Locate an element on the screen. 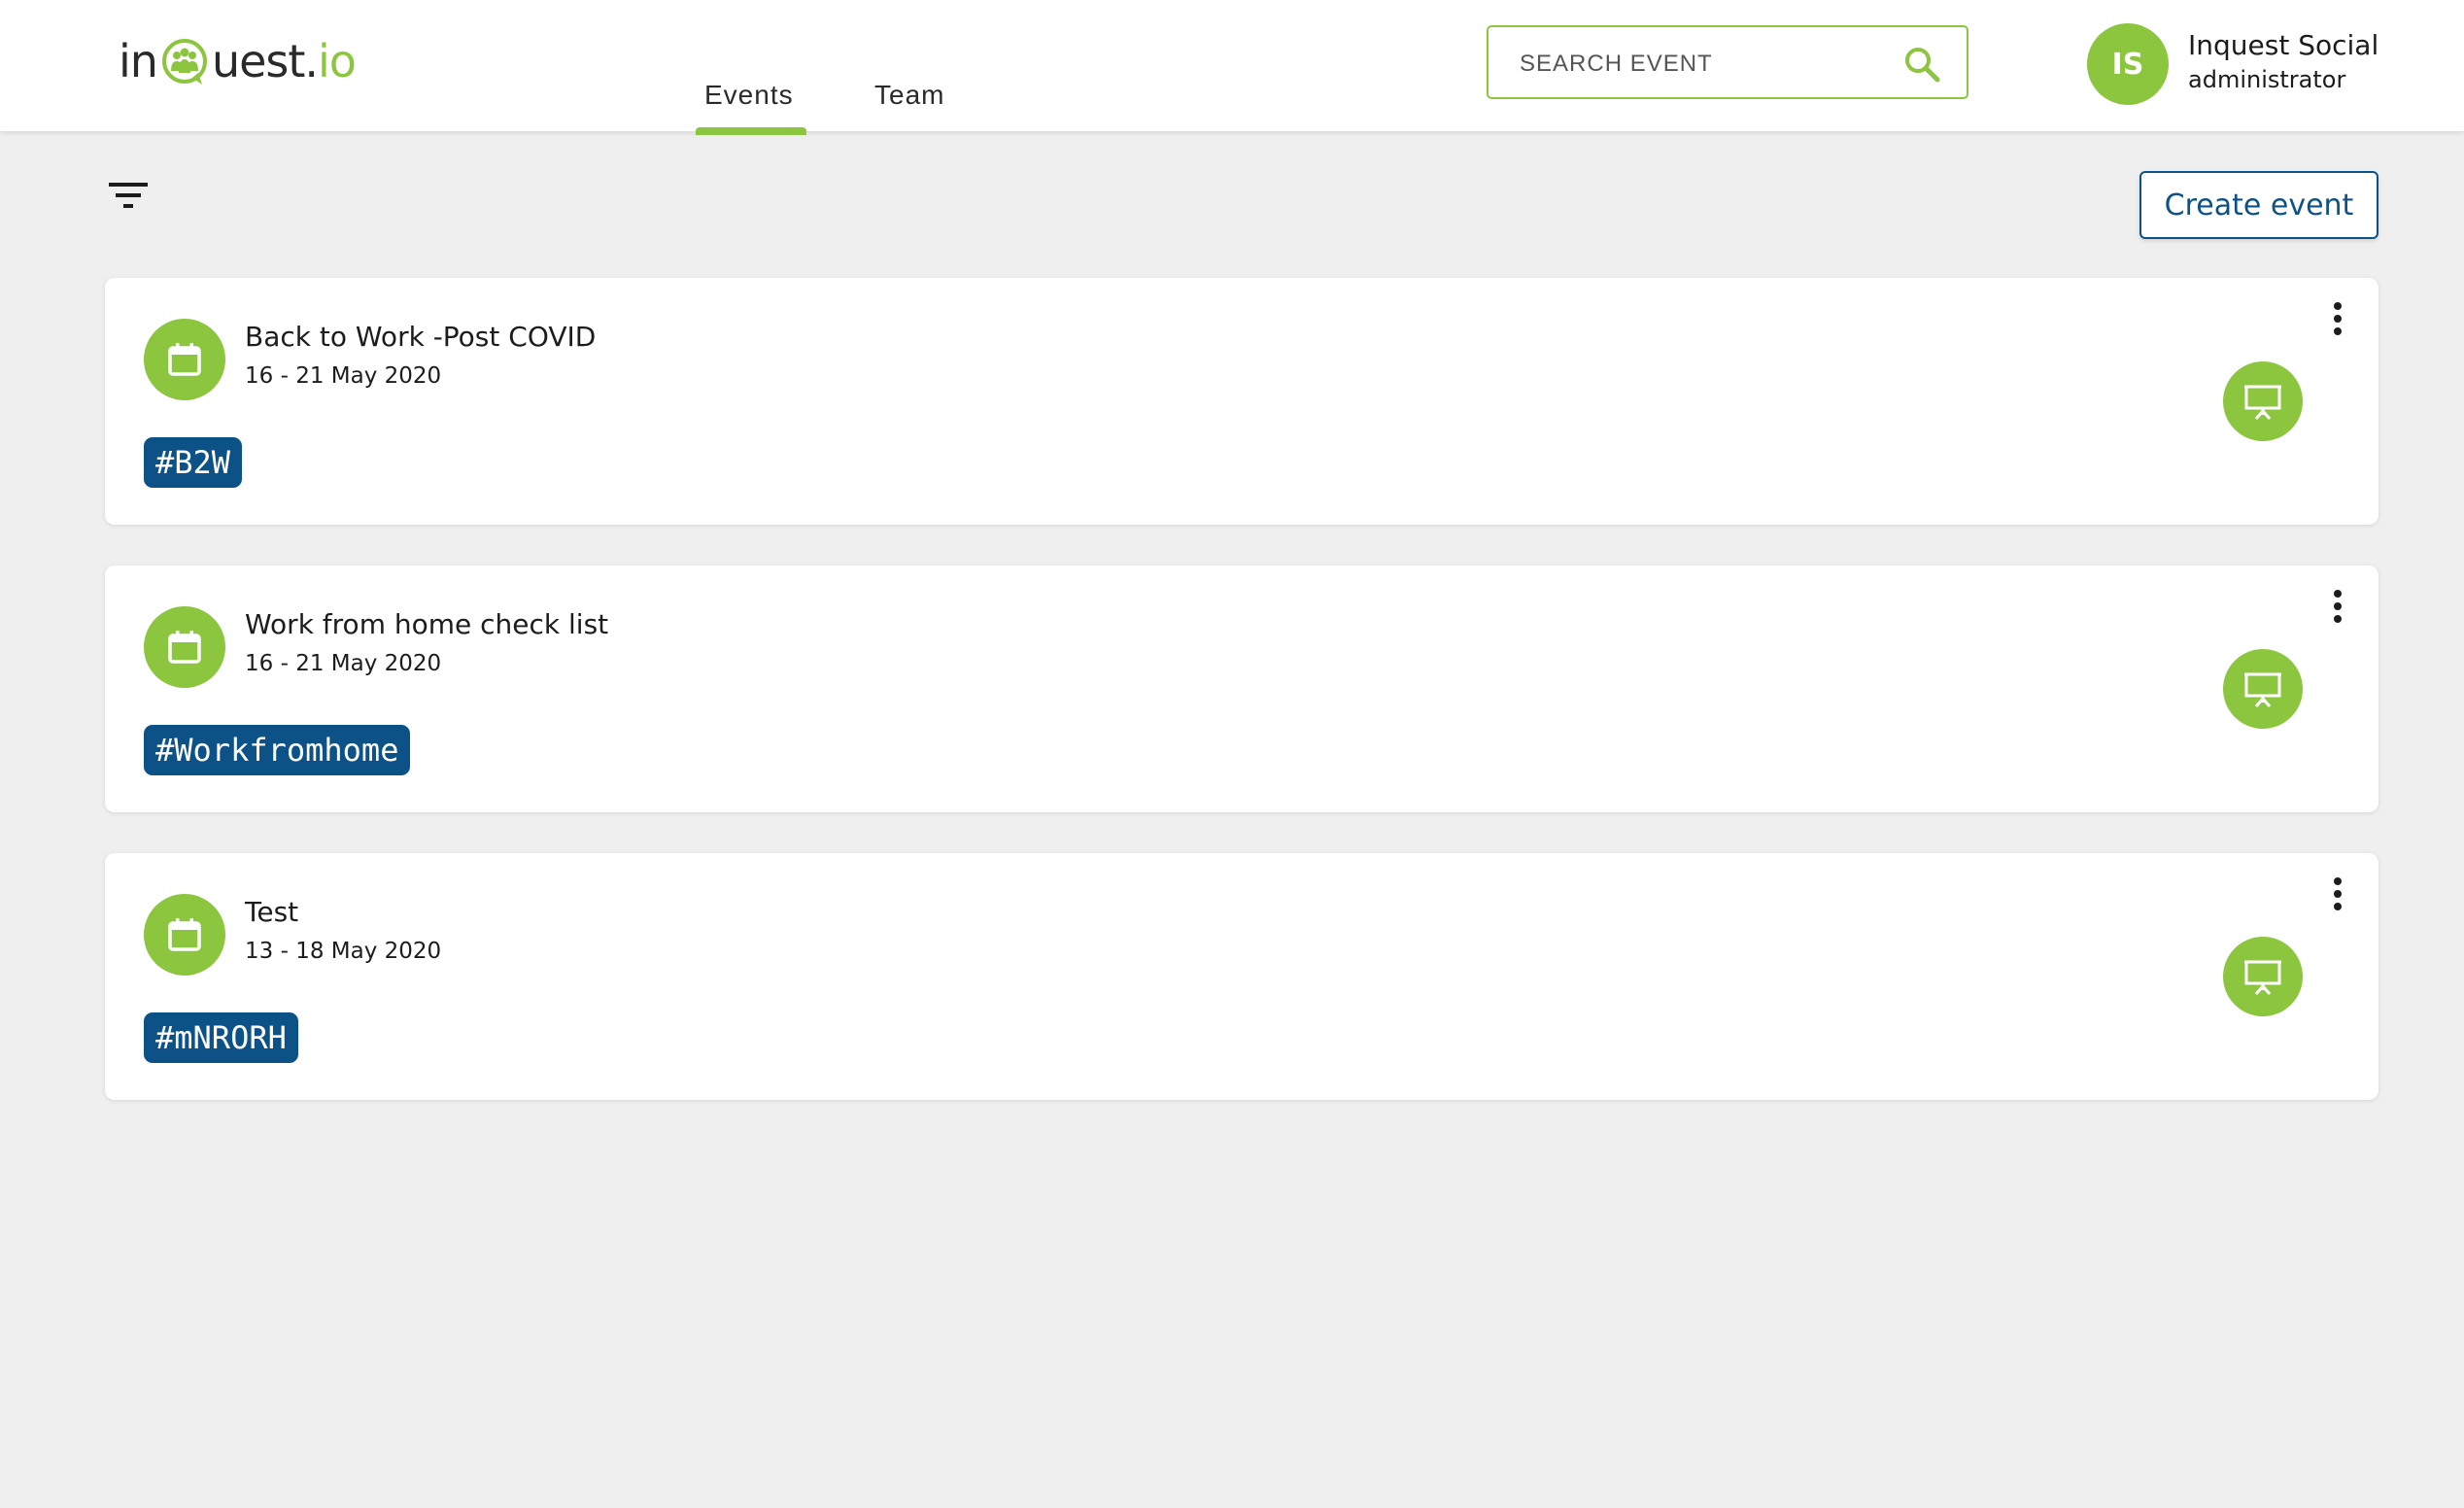  user-avatar: IS is located at coordinates (2128, 64).